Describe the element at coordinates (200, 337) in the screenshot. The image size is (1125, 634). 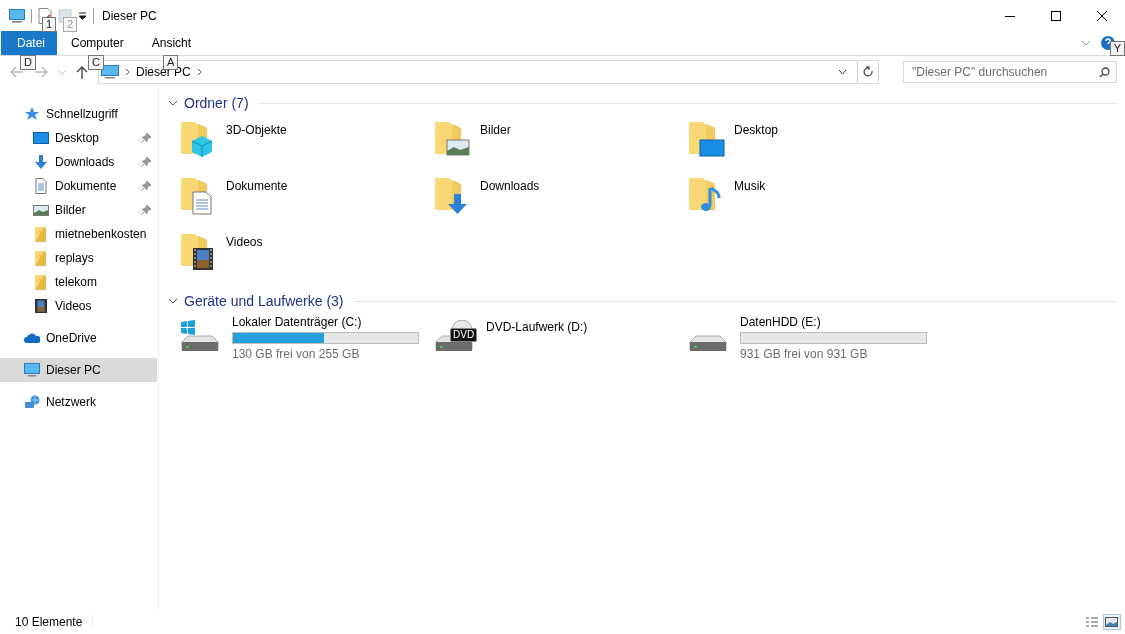
I see `windows-drive-icon` at that location.